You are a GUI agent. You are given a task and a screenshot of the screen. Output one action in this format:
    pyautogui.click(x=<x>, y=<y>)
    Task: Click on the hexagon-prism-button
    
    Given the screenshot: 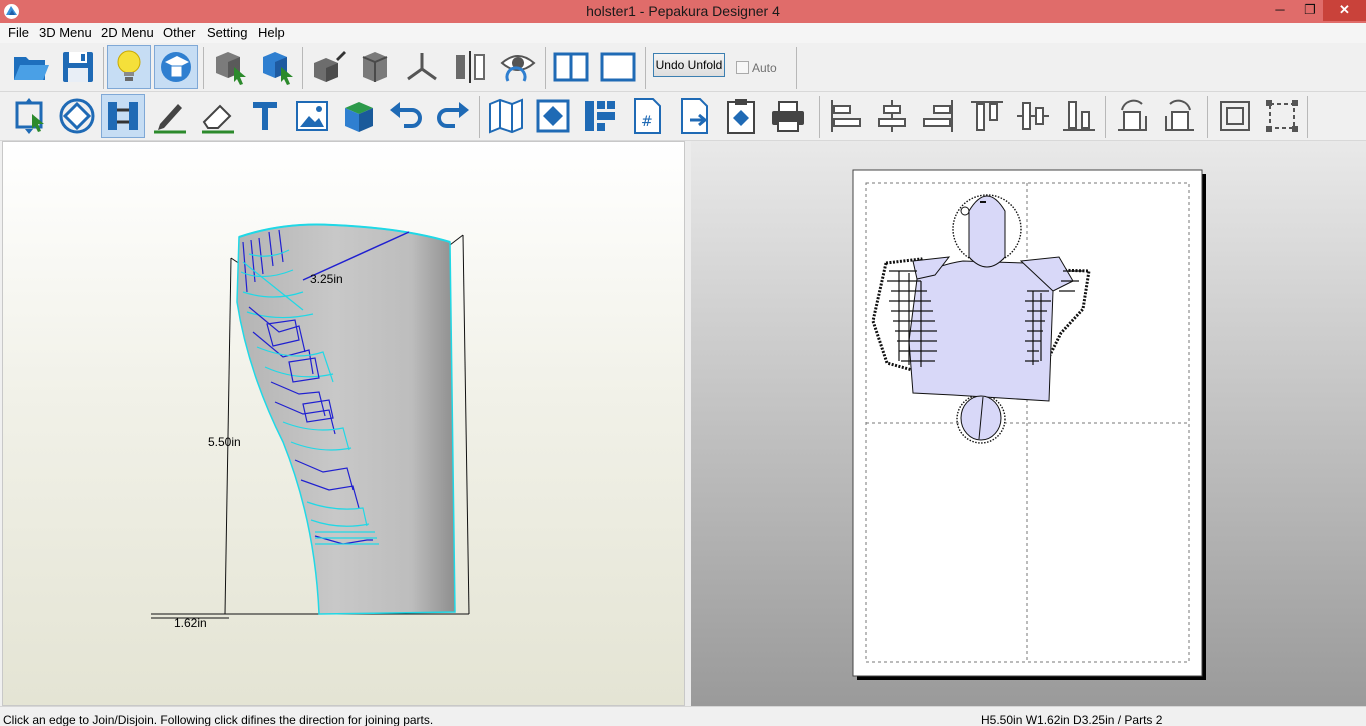 What is the action you would take?
    pyautogui.click(x=375, y=67)
    